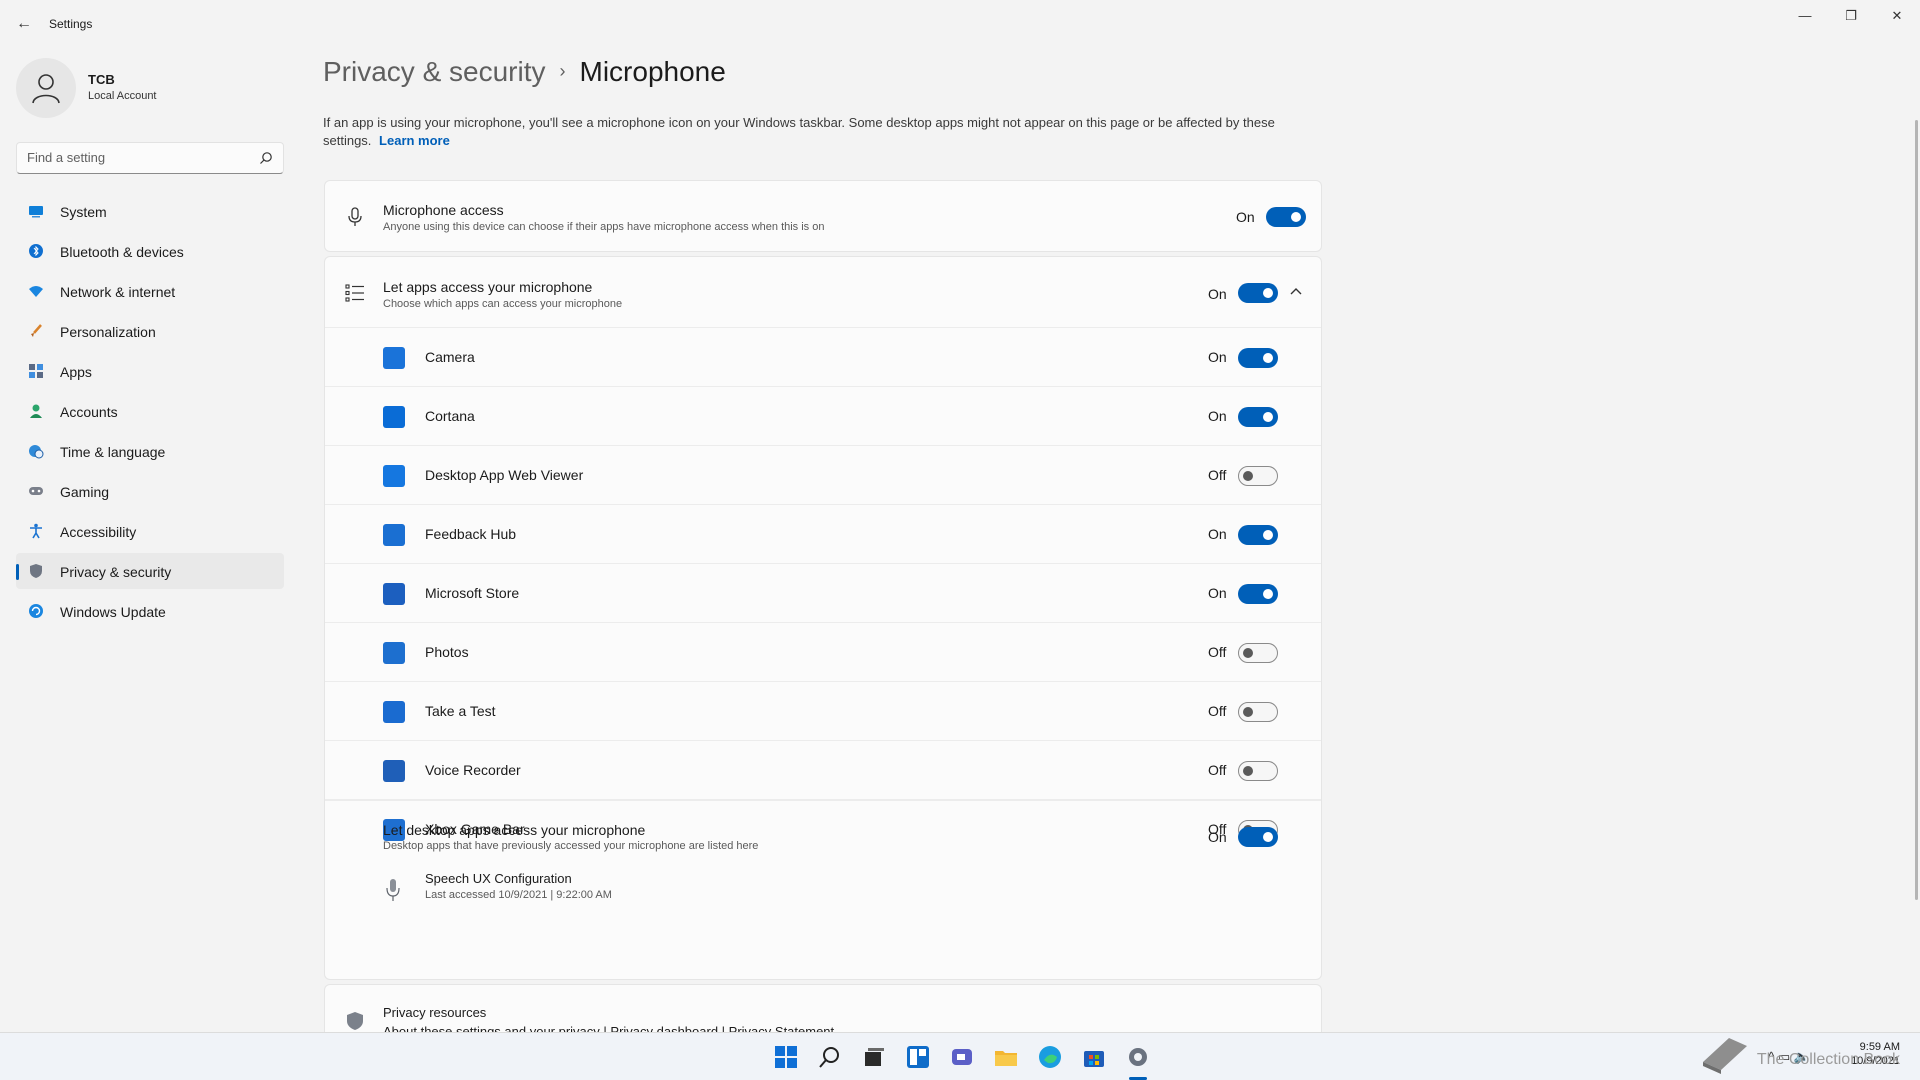  I want to click on cortana-toggle, so click(1258, 417).